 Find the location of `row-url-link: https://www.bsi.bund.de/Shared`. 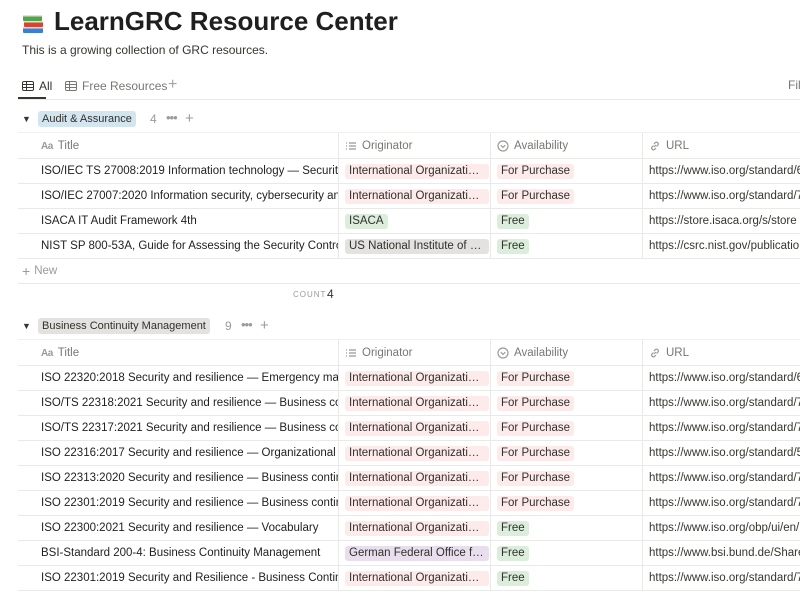

row-url-link: https://www.bsi.bund.de/Shared is located at coordinates (724, 553).